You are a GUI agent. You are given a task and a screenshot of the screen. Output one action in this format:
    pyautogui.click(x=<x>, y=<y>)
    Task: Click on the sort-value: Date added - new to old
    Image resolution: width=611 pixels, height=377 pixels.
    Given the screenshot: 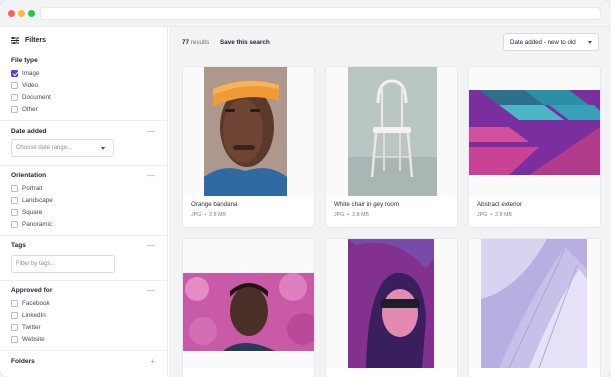 What is the action you would take?
    pyautogui.click(x=543, y=42)
    